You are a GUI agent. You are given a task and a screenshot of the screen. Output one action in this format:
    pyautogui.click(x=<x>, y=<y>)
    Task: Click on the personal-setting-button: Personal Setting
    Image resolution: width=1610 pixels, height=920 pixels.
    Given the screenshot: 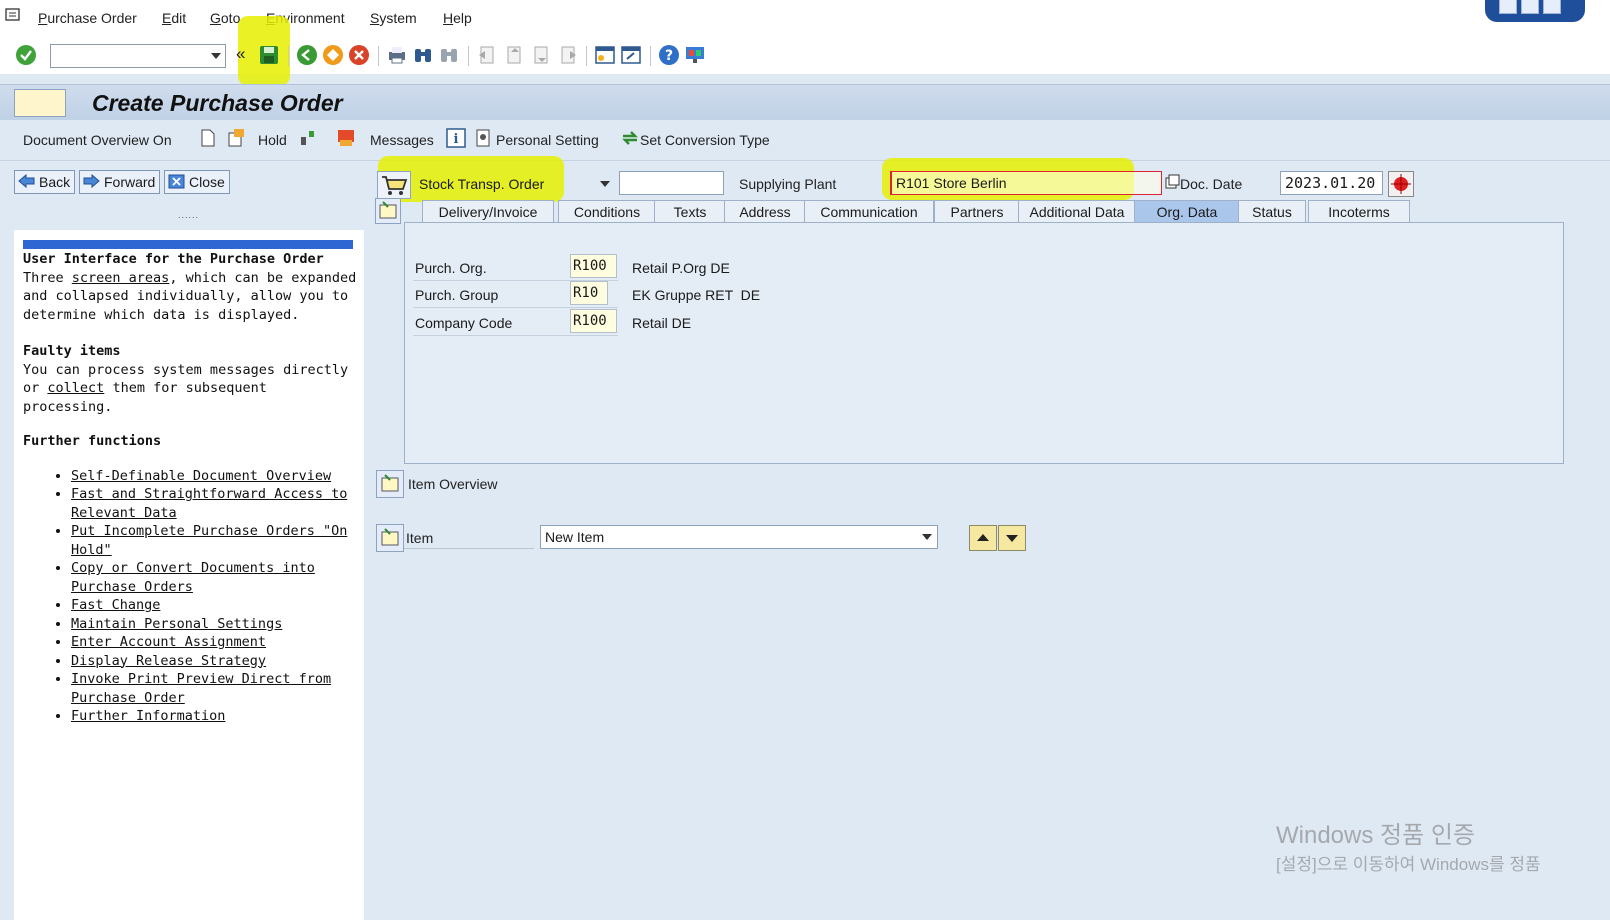 What is the action you would take?
    pyautogui.click(x=547, y=140)
    